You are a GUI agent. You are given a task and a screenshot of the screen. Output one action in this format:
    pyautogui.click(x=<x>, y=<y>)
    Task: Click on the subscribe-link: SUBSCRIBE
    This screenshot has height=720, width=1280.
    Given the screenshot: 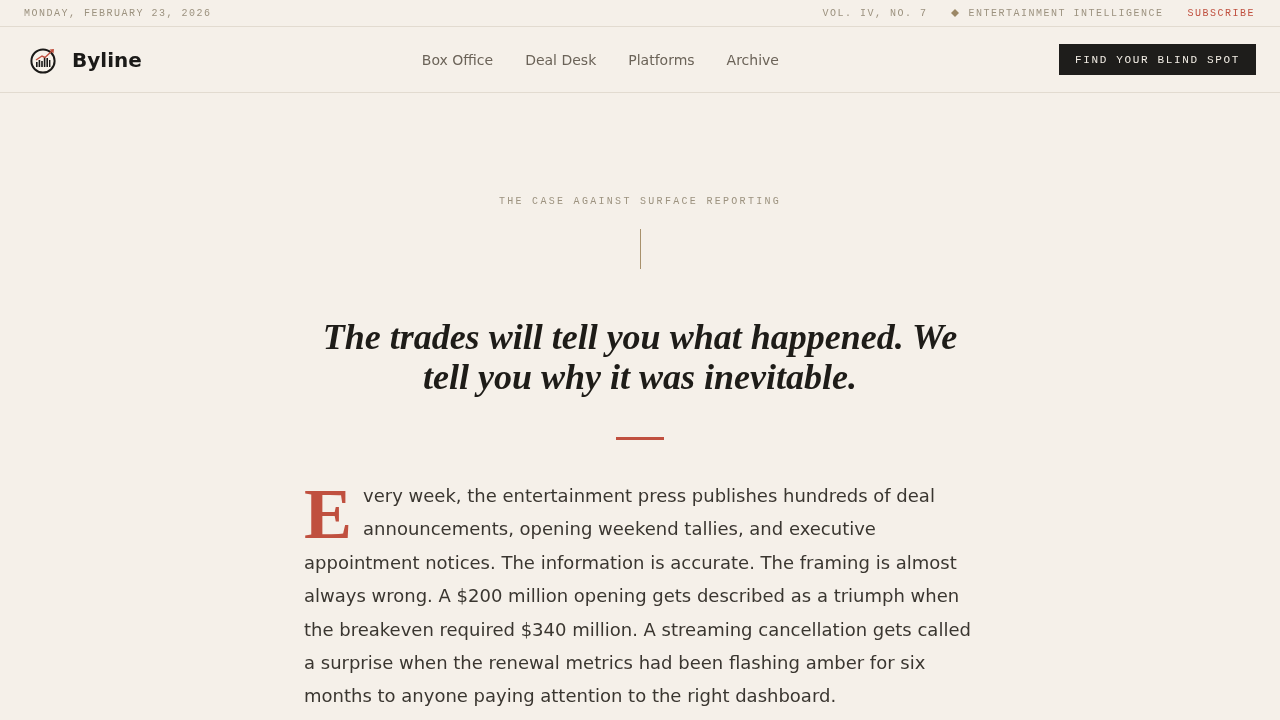 What is the action you would take?
    pyautogui.click(x=1221, y=13)
    